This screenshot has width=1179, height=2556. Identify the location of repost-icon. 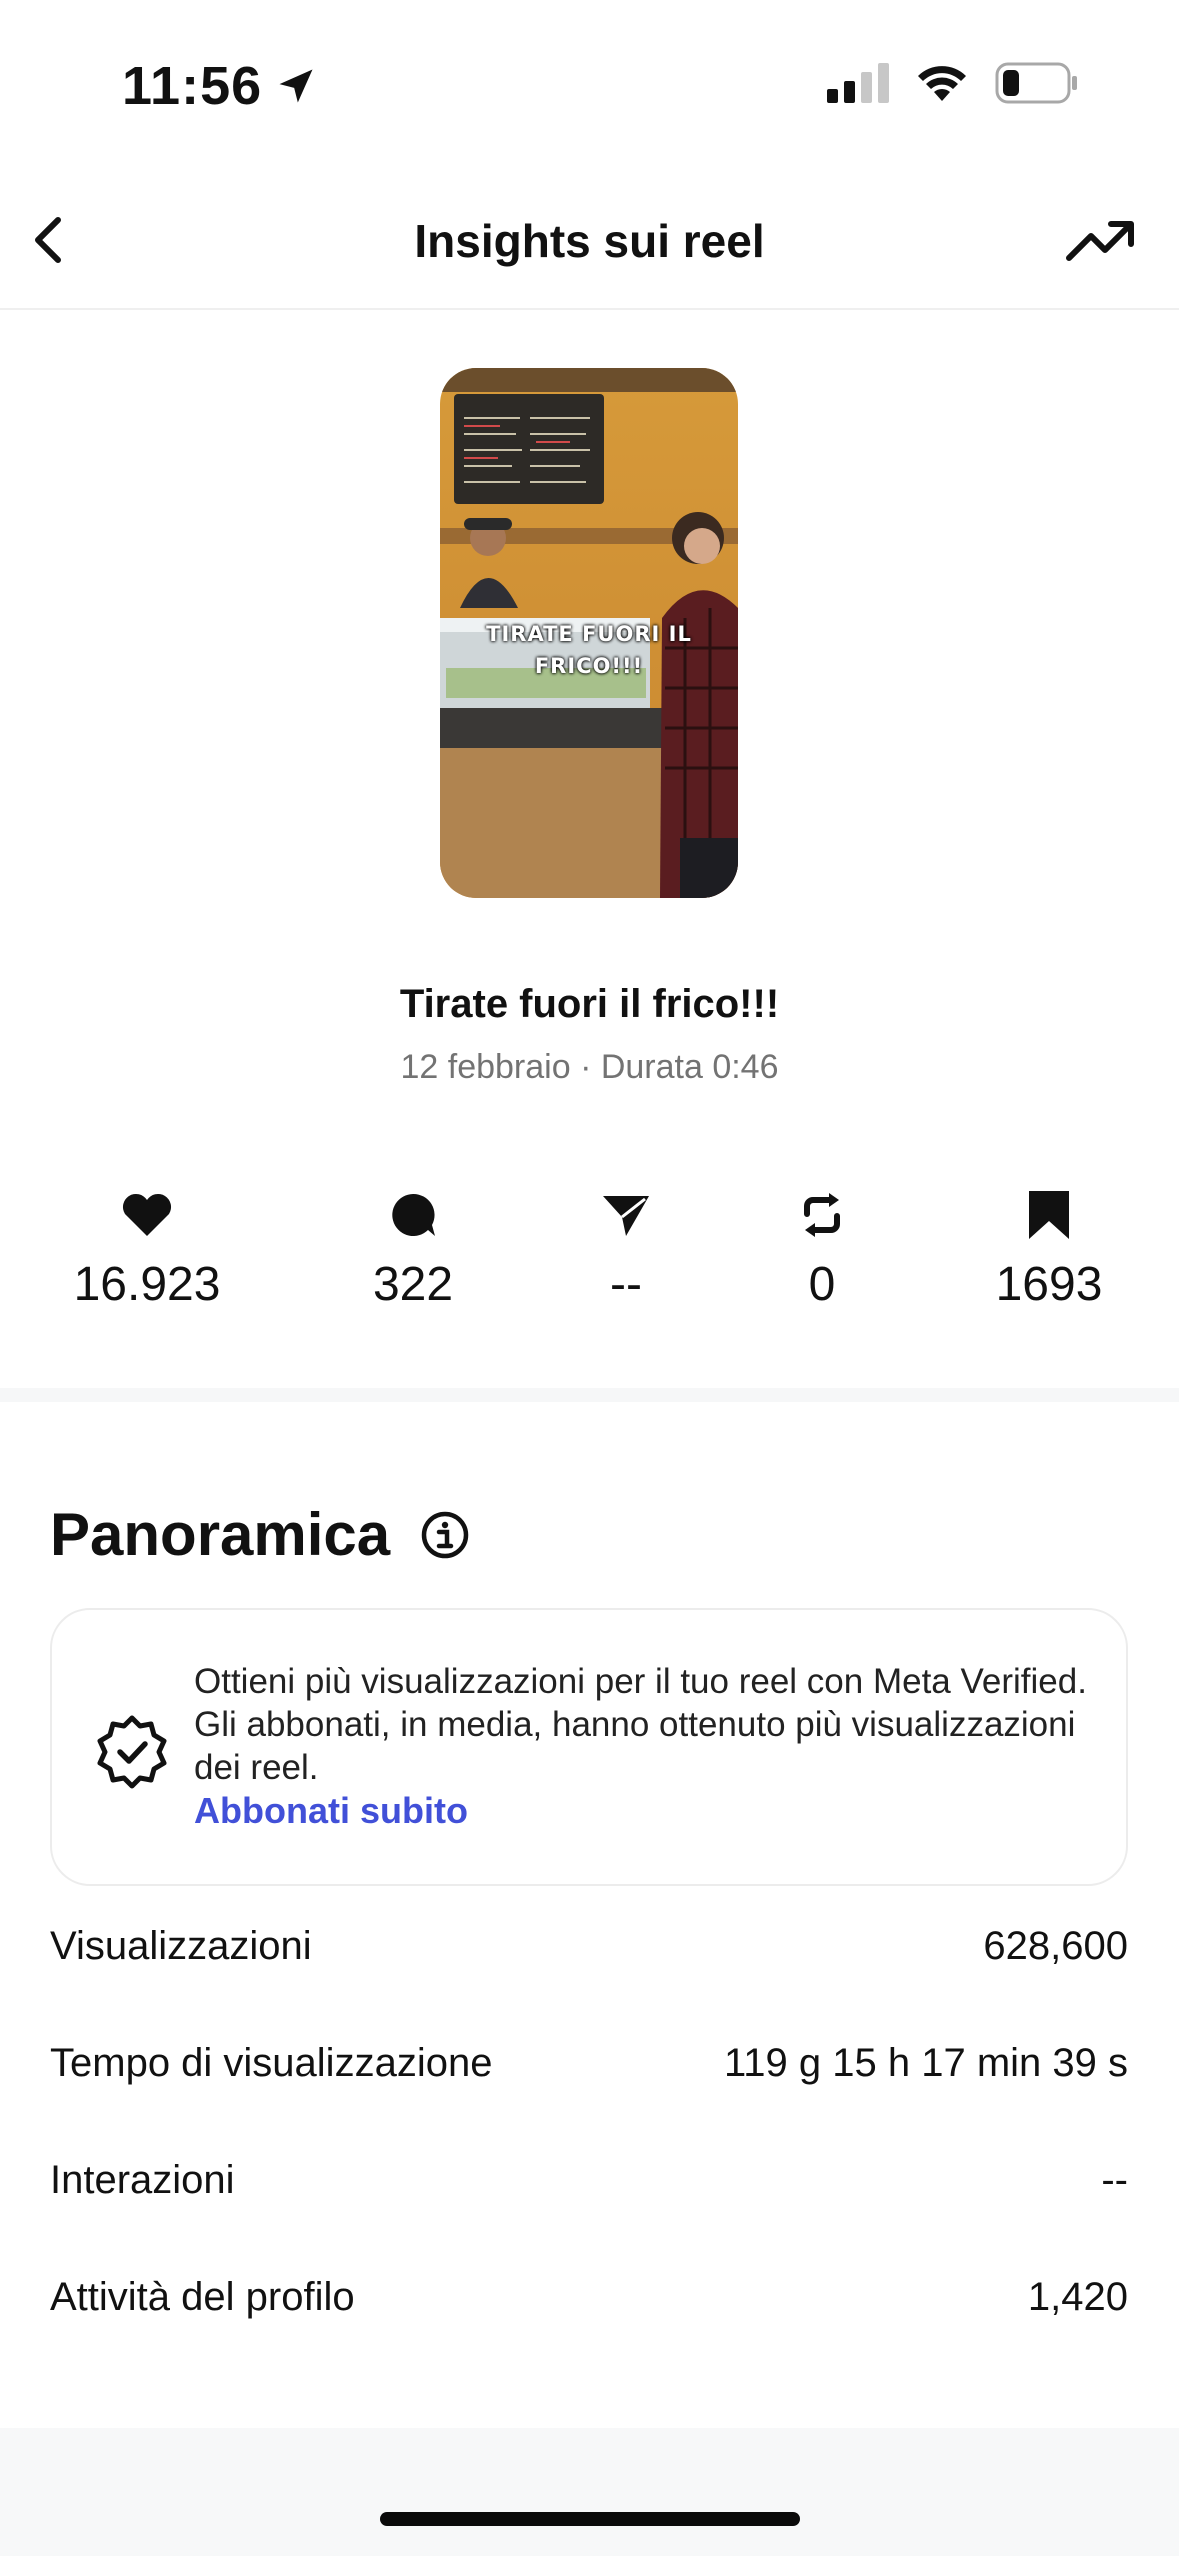
(822, 1215).